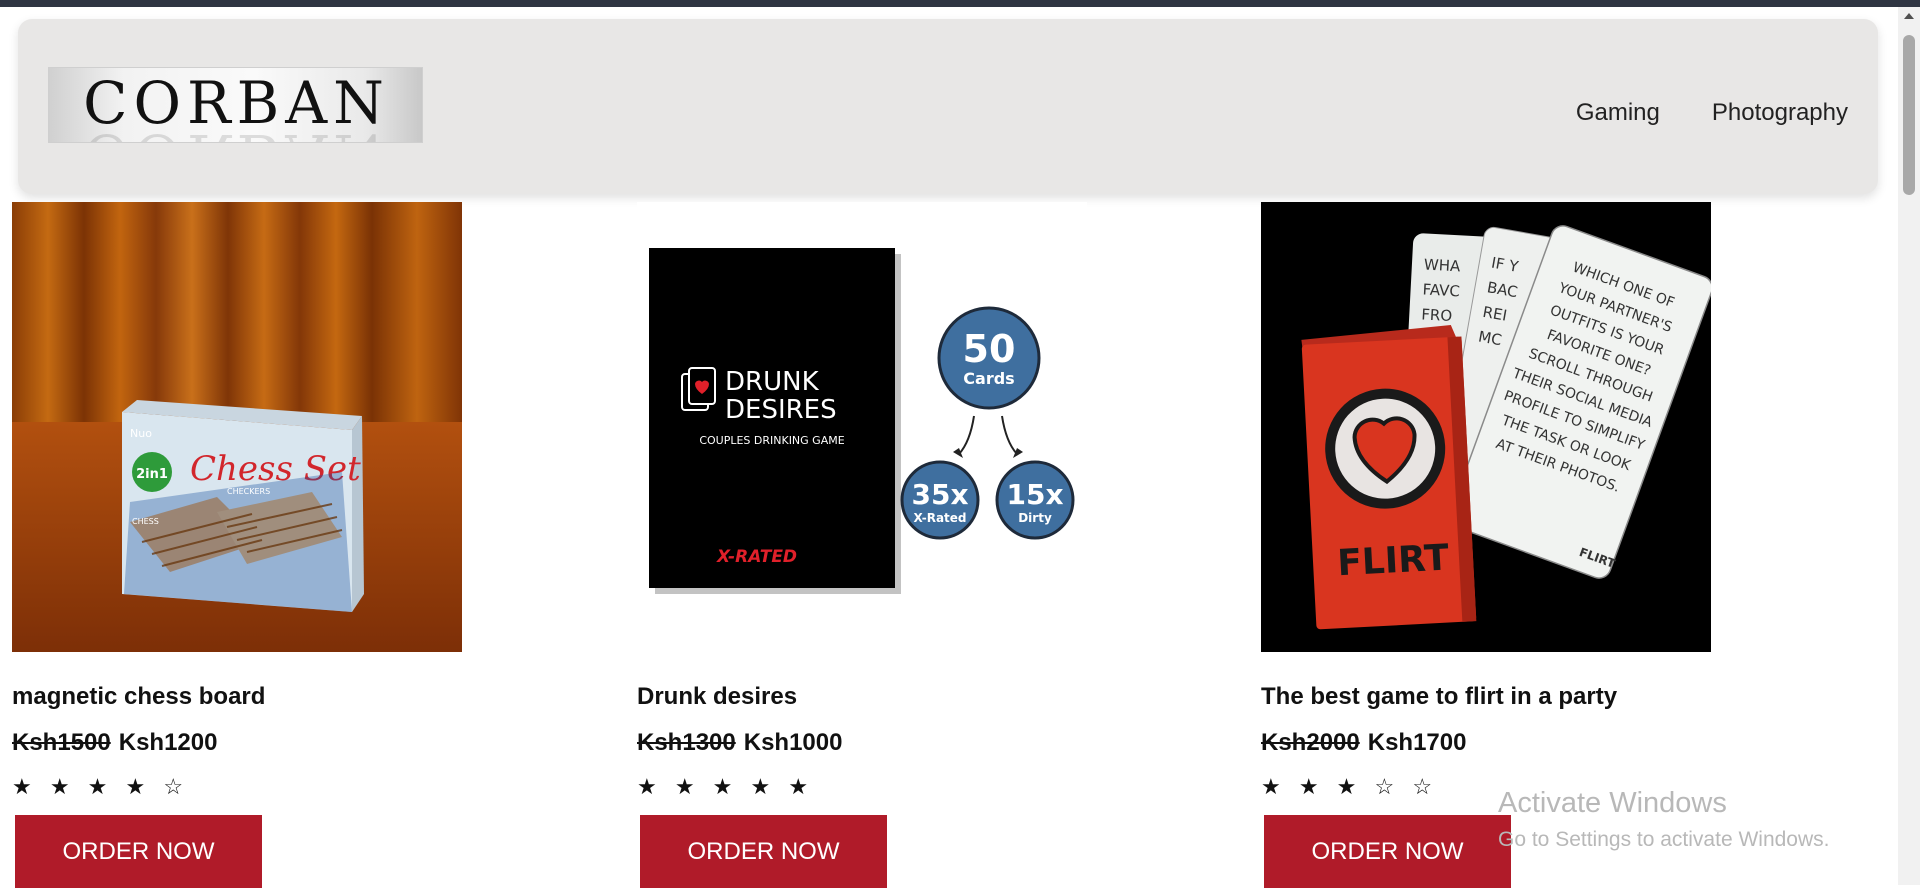 This screenshot has width=1920, height=888. What do you see at coordinates (1350, 786) in the screenshot?
I see `star-rating: ★ ★ ★ ☆ ☆` at bounding box center [1350, 786].